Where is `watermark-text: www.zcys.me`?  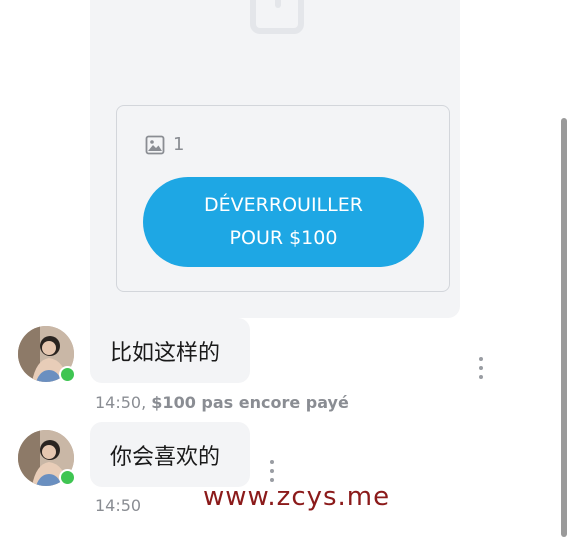 watermark-text: www.zcys.me is located at coordinates (297, 497).